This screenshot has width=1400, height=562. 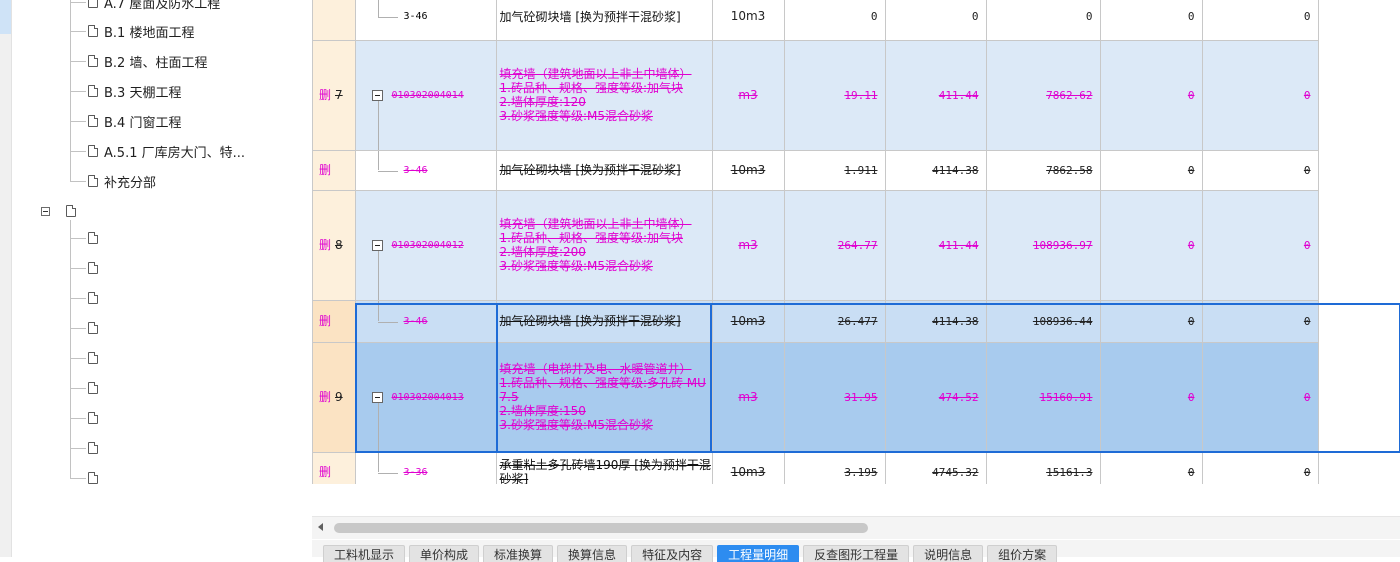 What do you see at coordinates (1043, 170) in the screenshot?
I see `total-price-cell: 7862.58` at bounding box center [1043, 170].